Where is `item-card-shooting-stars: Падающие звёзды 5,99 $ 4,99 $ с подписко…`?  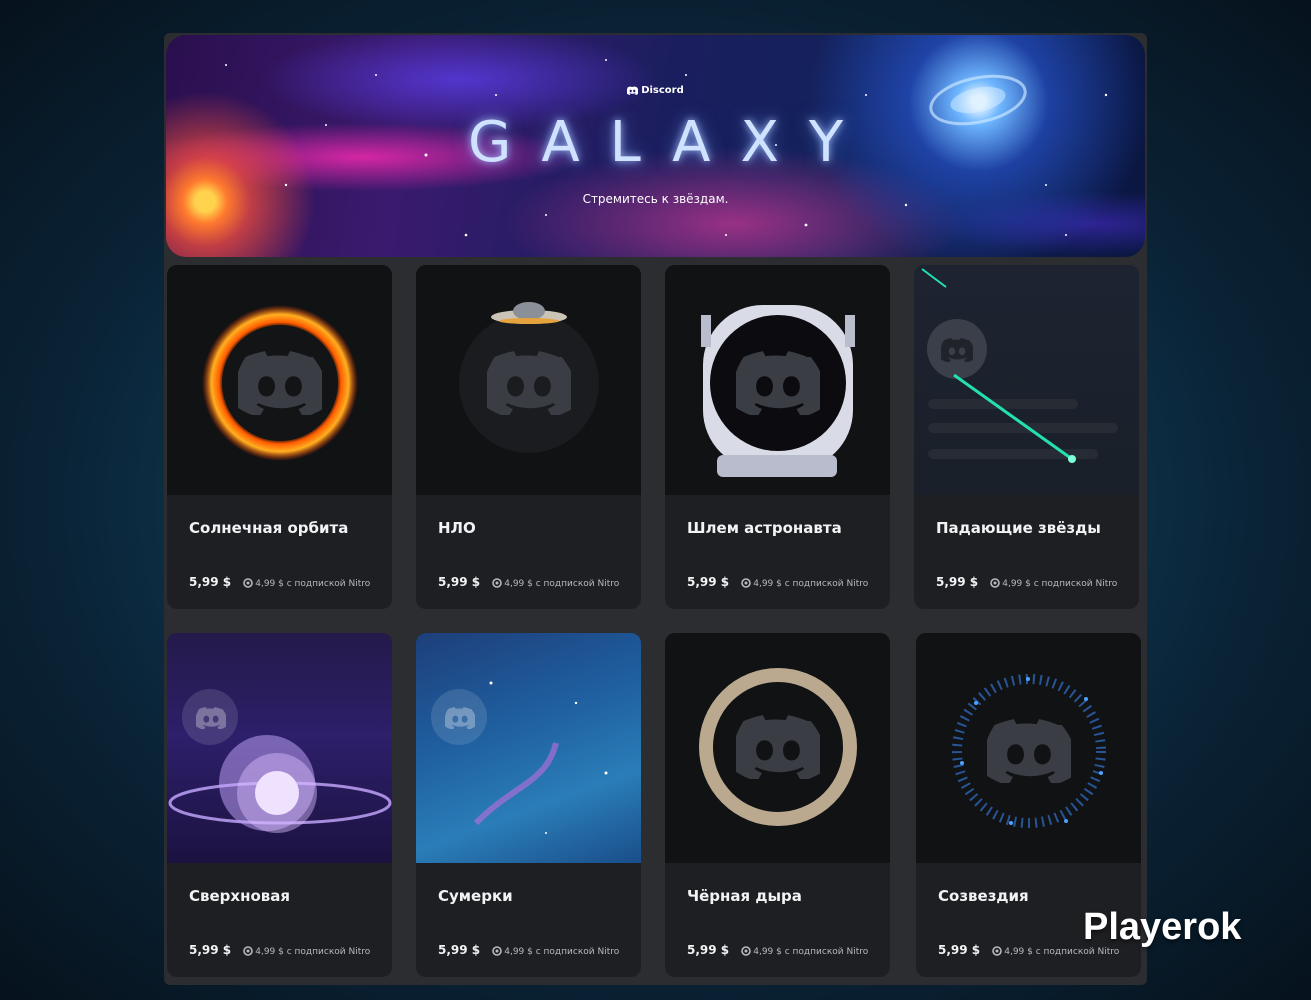
item-card-shooting-stars: Падающие звёзды 5,99 $ 4,99 $ с подписко… is located at coordinates (1026, 437).